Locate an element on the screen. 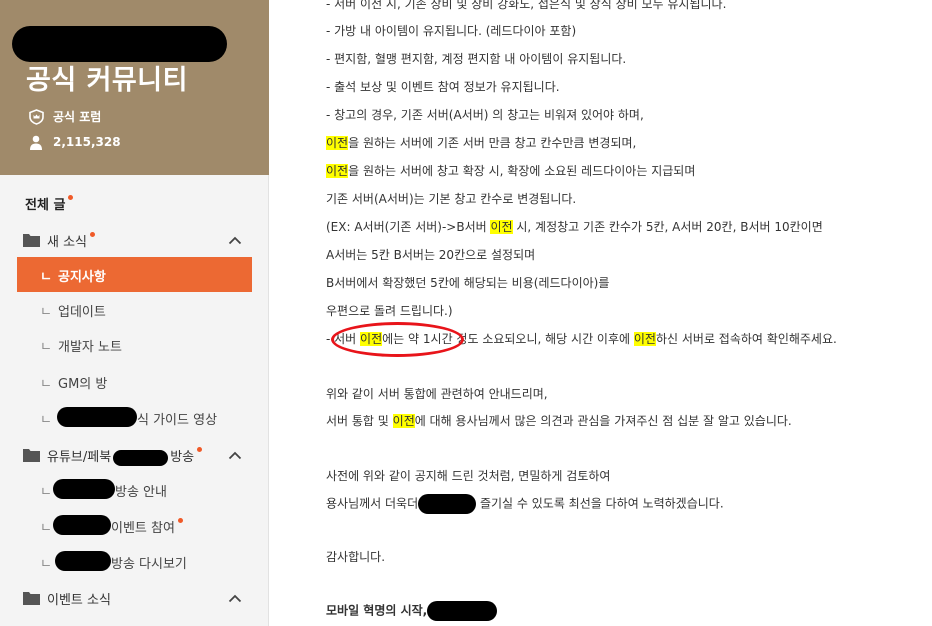 This screenshot has height=626, width=932. category-broadcast: 유튜브/페북 방송 is located at coordinates (134, 455).